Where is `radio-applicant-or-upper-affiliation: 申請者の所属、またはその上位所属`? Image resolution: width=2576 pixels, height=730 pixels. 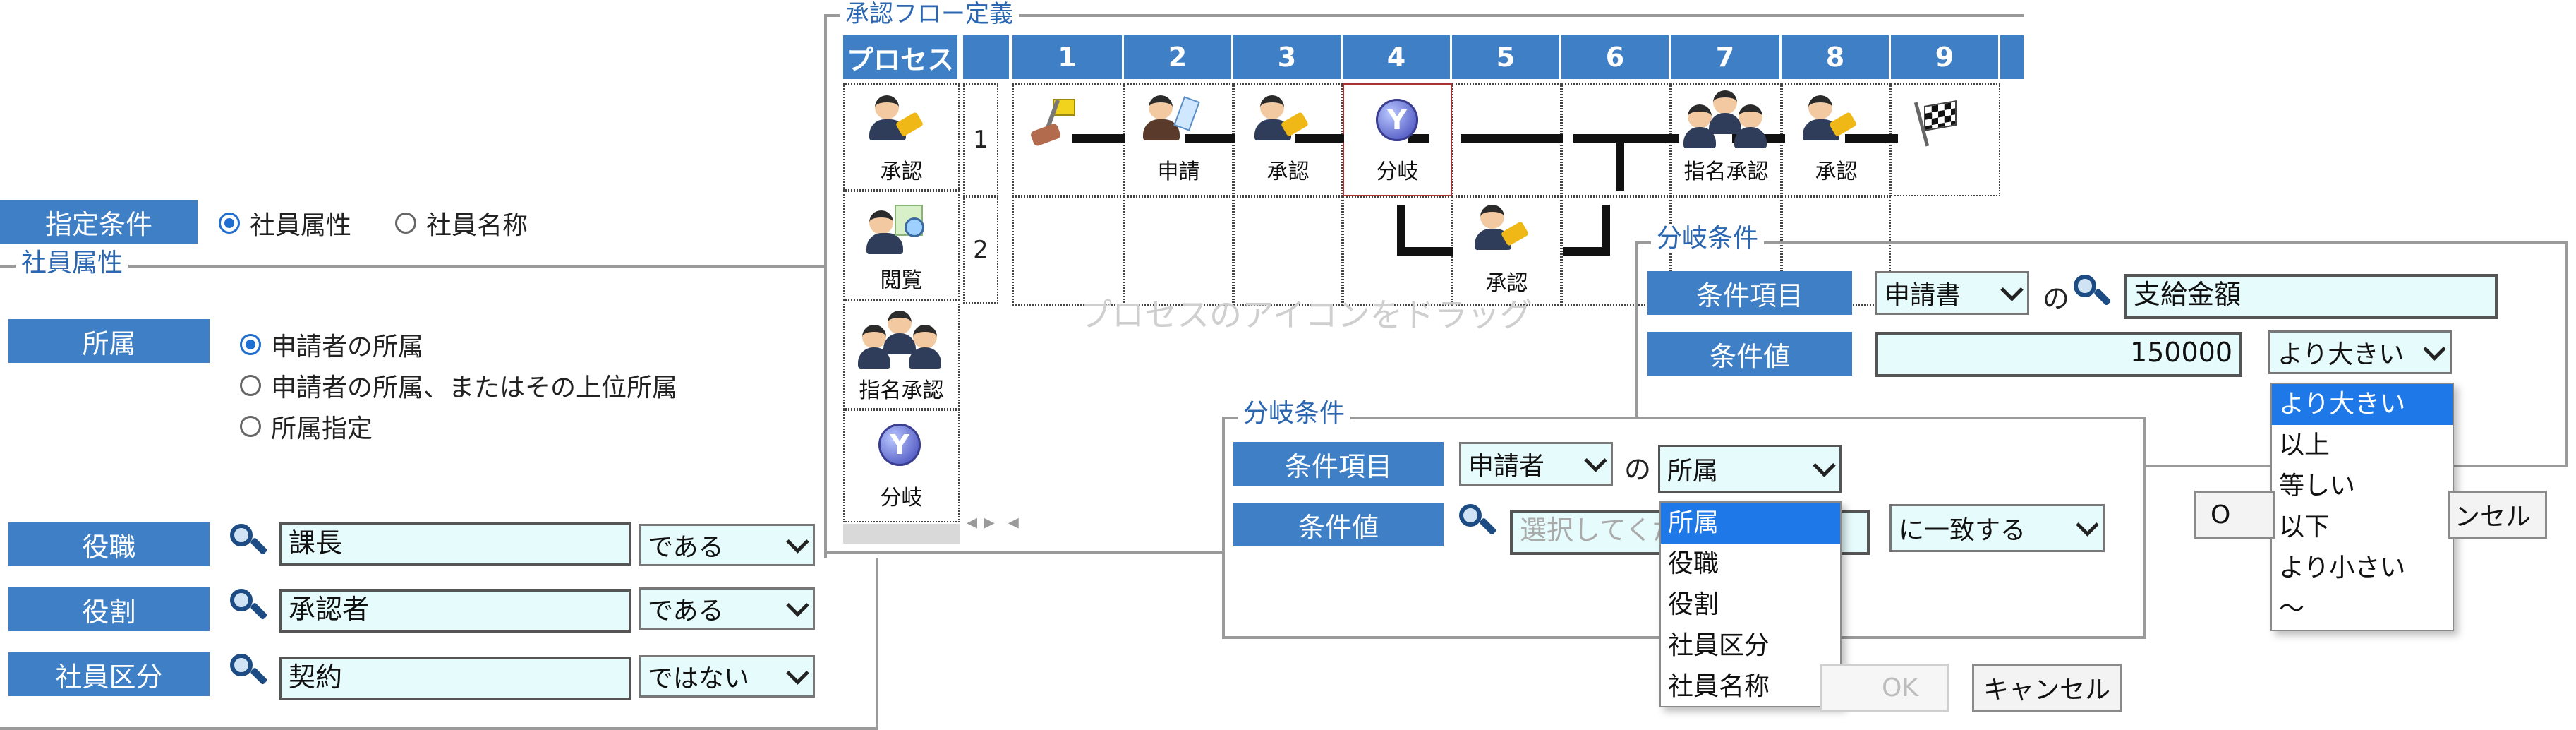 radio-applicant-or-upper-affiliation: 申請者の所属、またはその上位所属 is located at coordinates (459, 385).